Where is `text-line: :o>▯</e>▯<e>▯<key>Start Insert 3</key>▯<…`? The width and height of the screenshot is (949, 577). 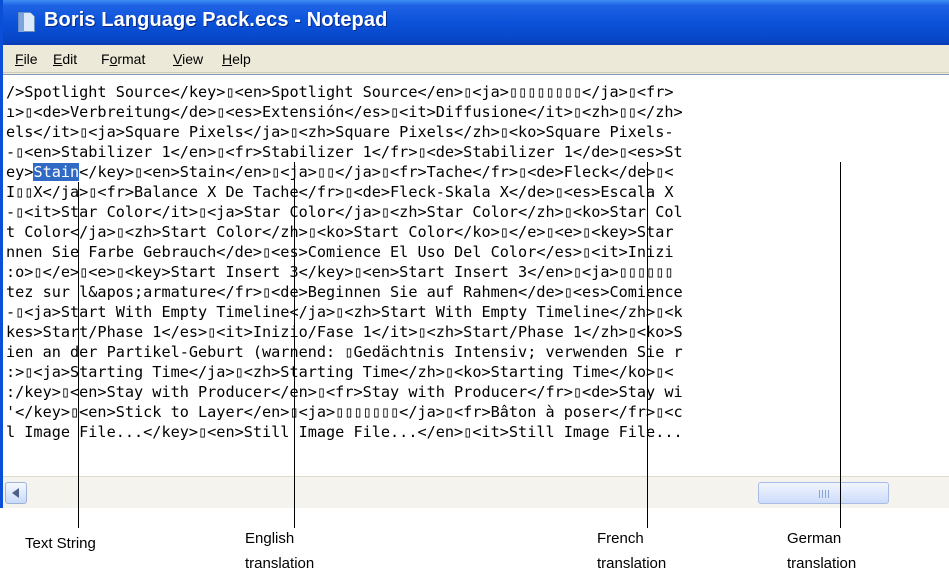
text-line: :o>▯</e>▯<e>▯<key>Start Insert 3</key>▯<… is located at coordinates (340, 272).